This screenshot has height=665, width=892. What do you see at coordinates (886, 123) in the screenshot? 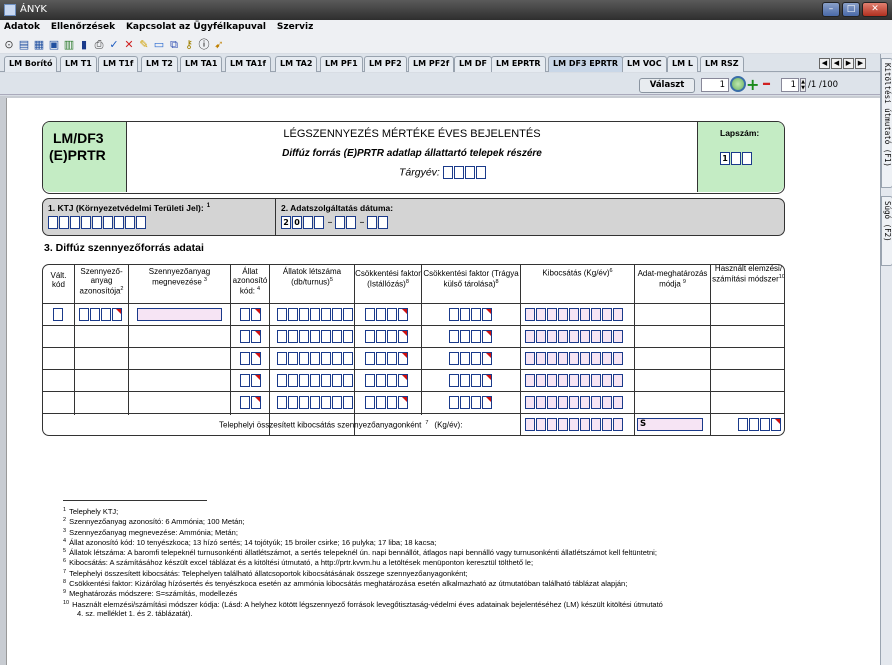
I see `side-tab-kitoltesi-utmutato: Kitöltési útmutató (F1)` at bounding box center [886, 123].